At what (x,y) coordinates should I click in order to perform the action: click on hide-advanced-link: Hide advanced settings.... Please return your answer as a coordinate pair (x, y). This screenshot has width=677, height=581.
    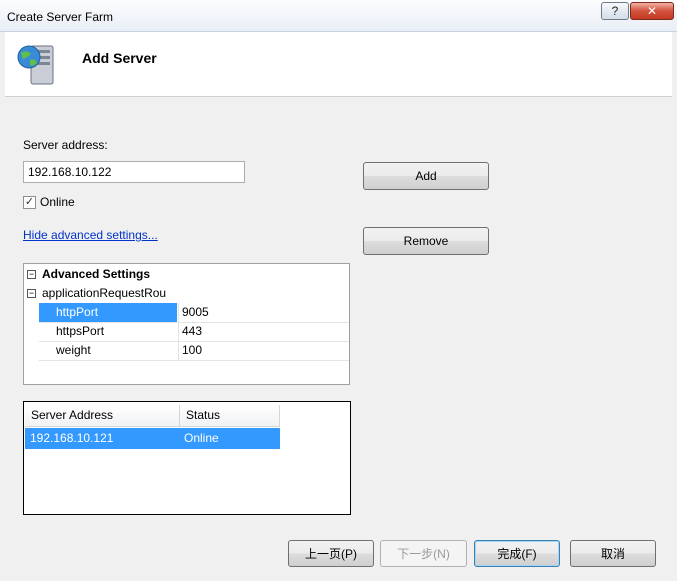
    Looking at the image, I should click on (90, 235).